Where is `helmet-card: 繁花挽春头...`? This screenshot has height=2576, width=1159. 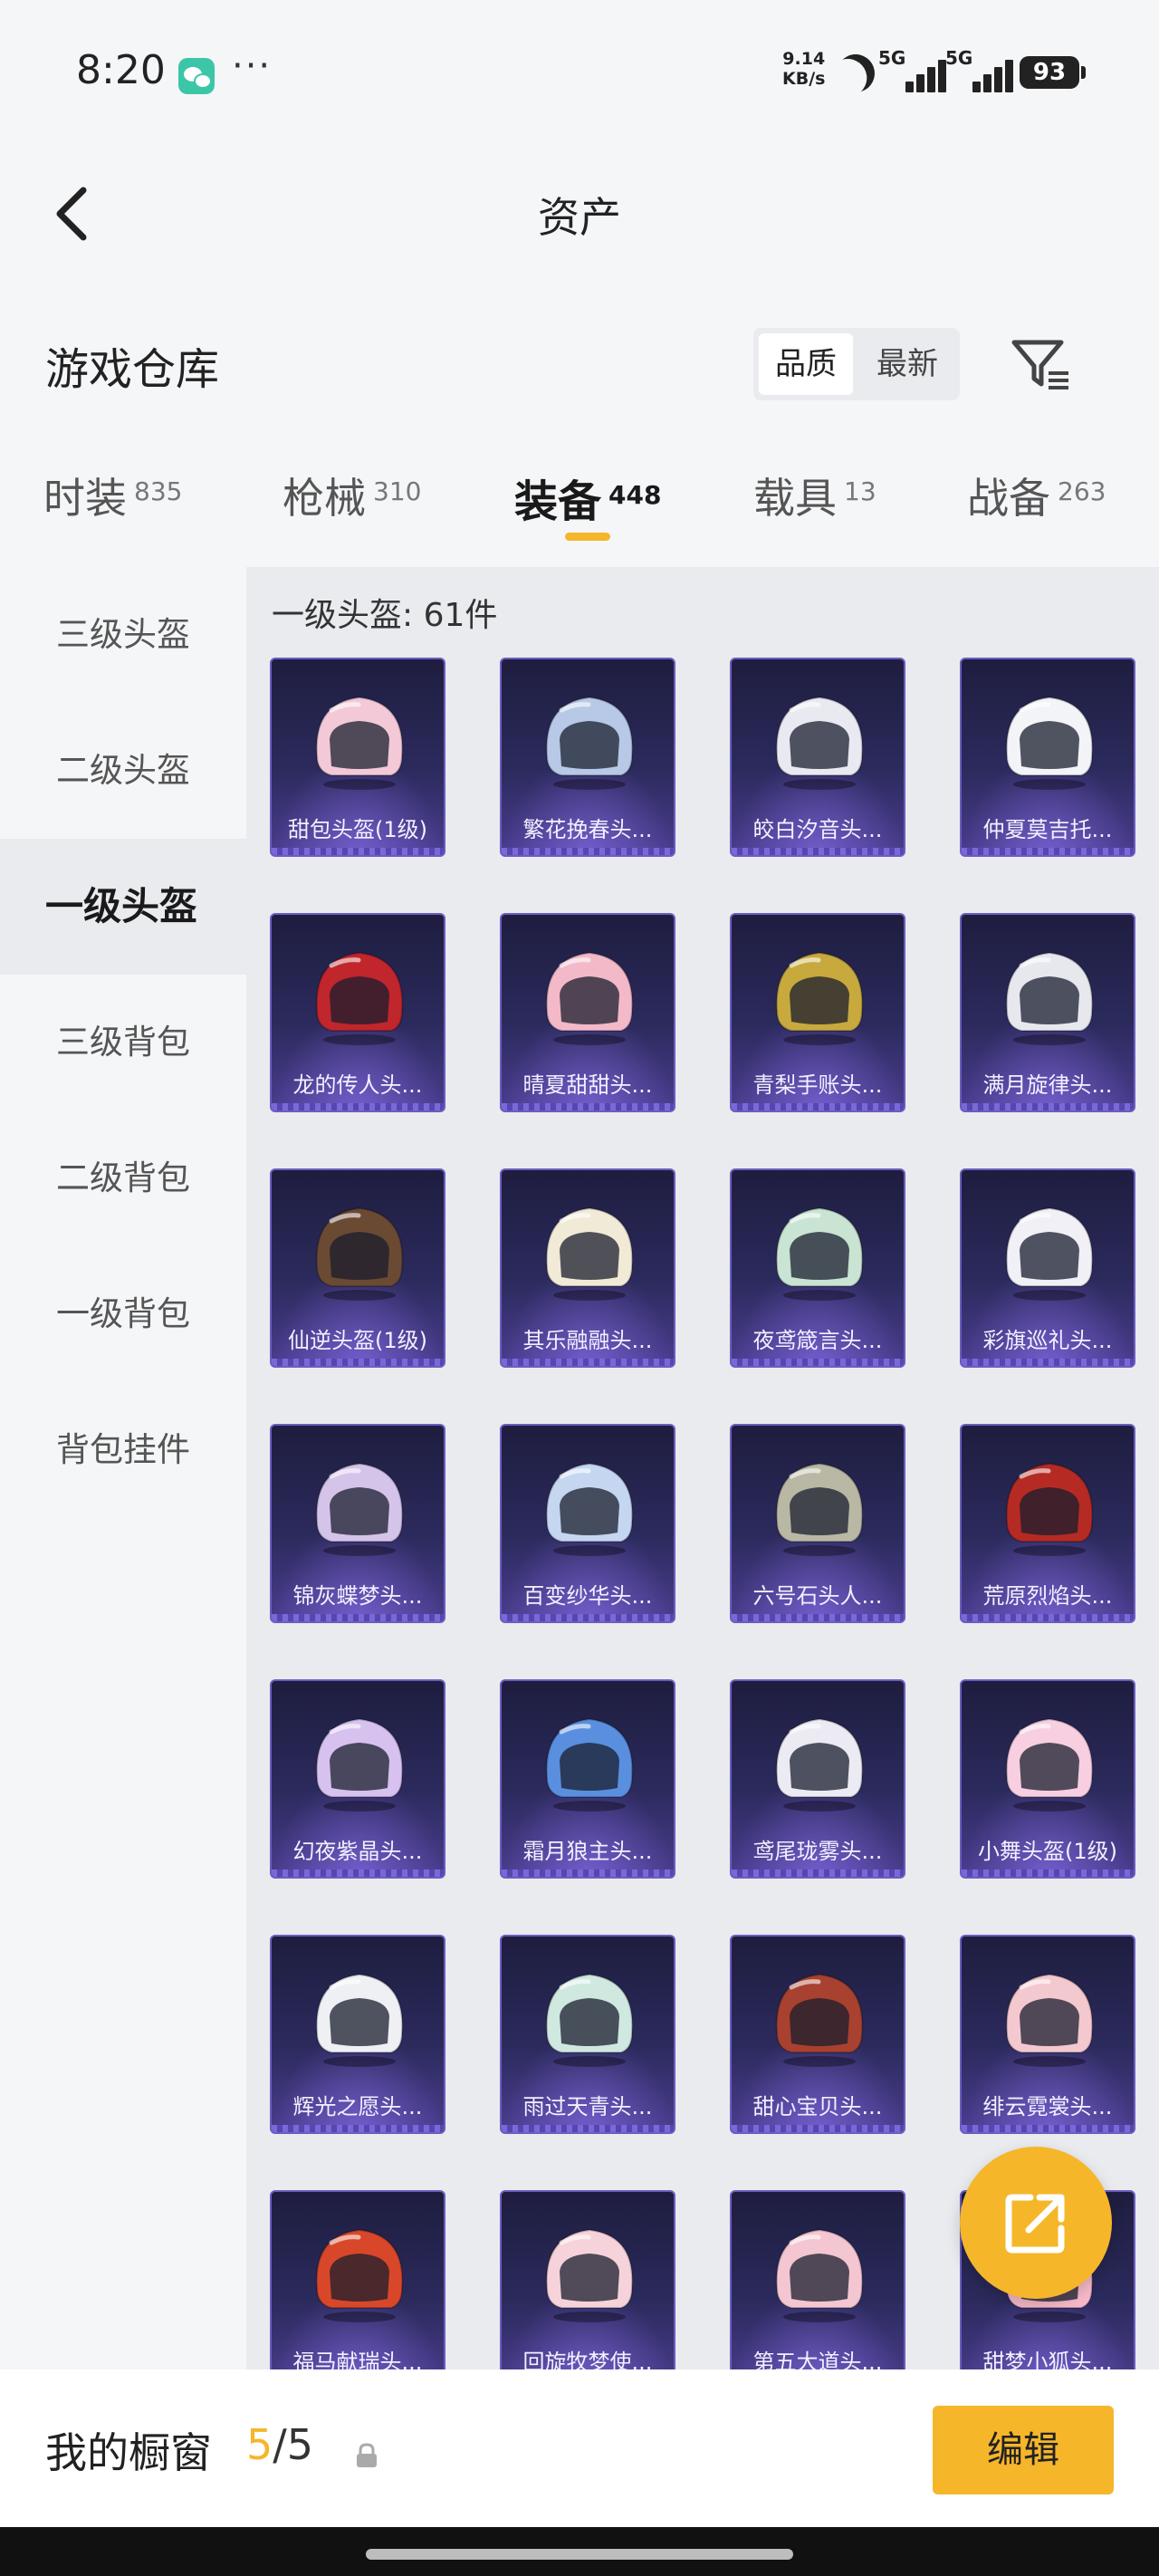
helmet-card: 繁花挽春头... is located at coordinates (588, 757).